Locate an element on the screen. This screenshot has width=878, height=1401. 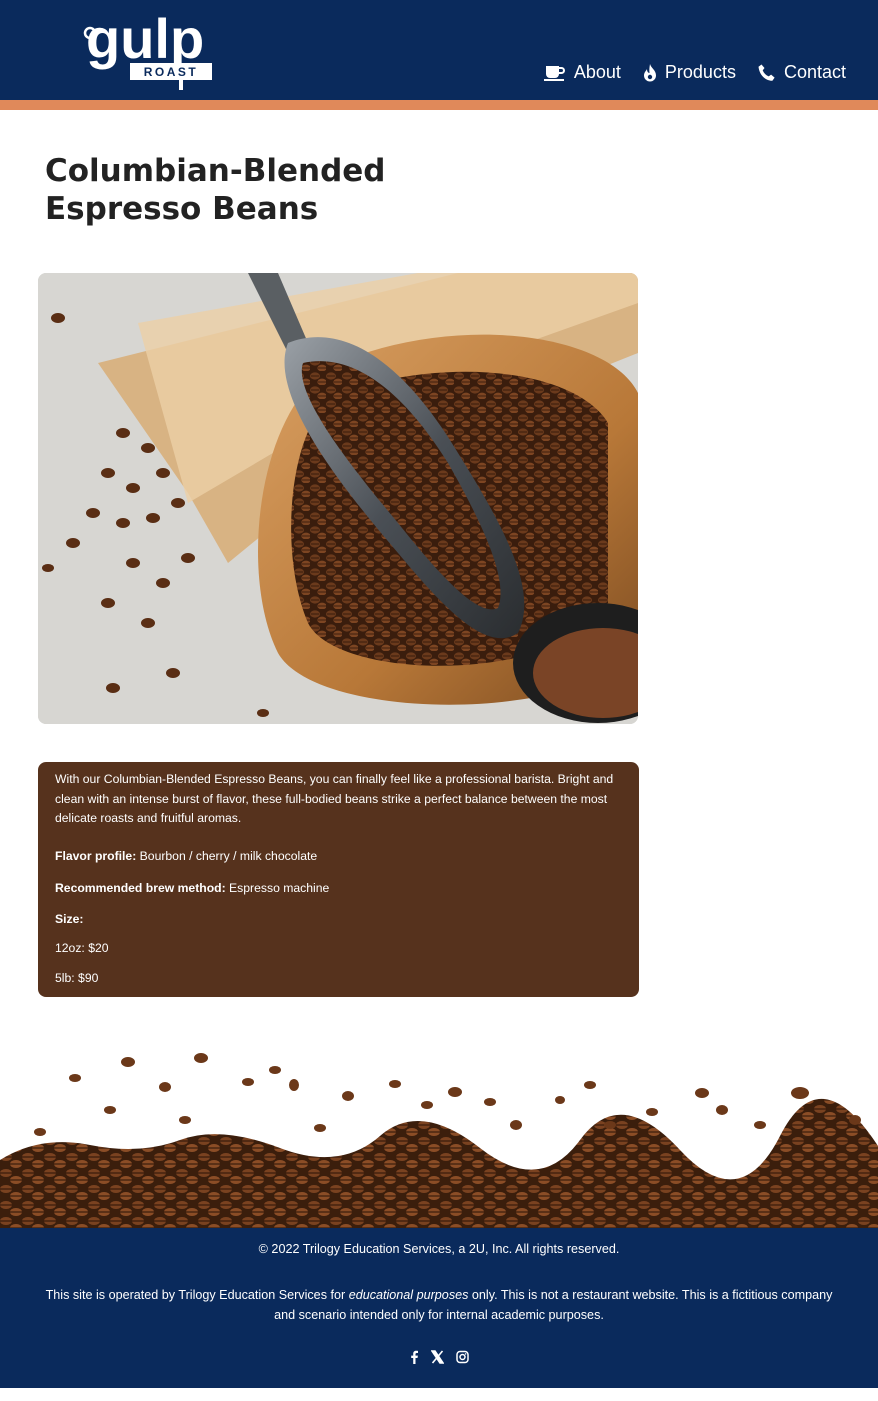
nav-contact: Contact is located at coordinates (802, 72).